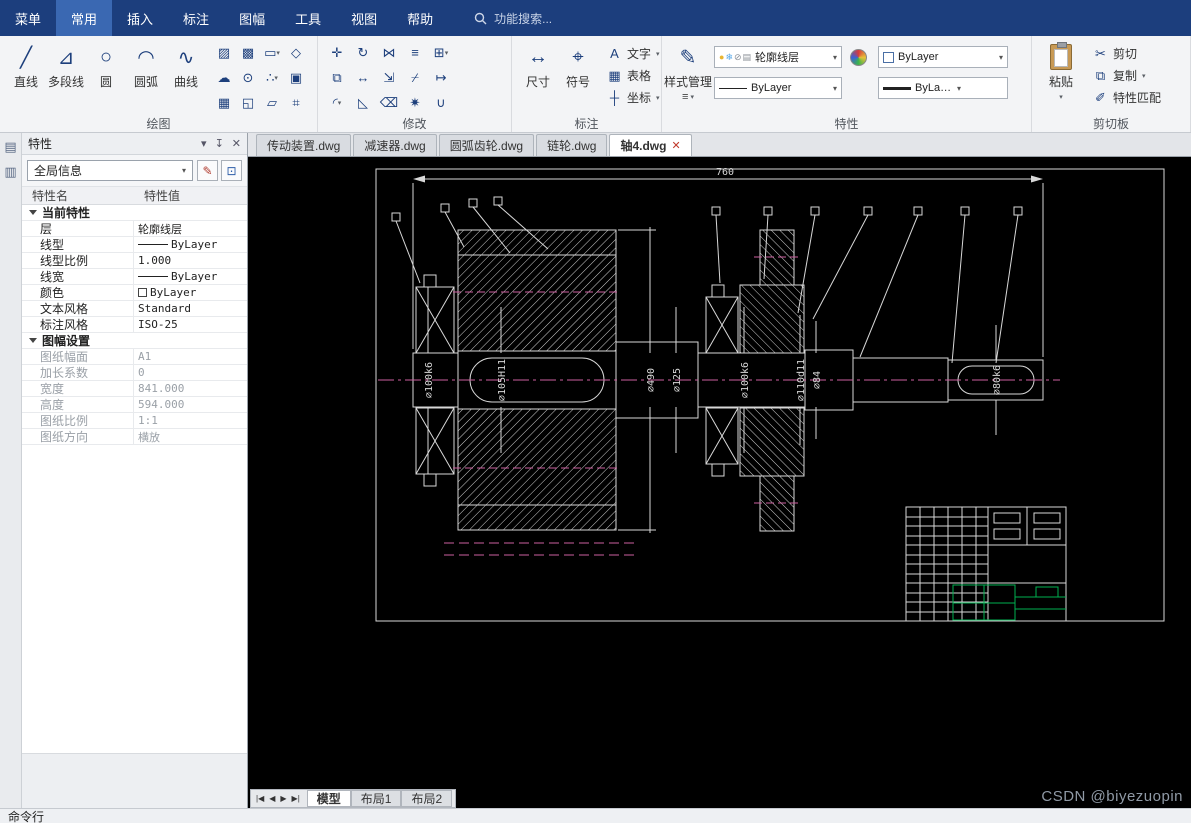  I want to click on property-row: 当前特性, so click(134, 213).